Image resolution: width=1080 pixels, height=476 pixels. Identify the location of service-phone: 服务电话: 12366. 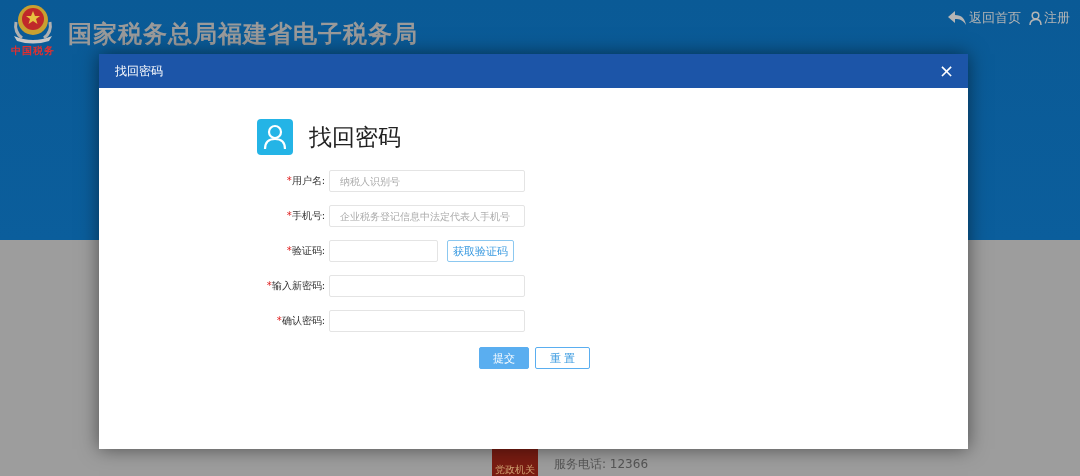
(601, 464).